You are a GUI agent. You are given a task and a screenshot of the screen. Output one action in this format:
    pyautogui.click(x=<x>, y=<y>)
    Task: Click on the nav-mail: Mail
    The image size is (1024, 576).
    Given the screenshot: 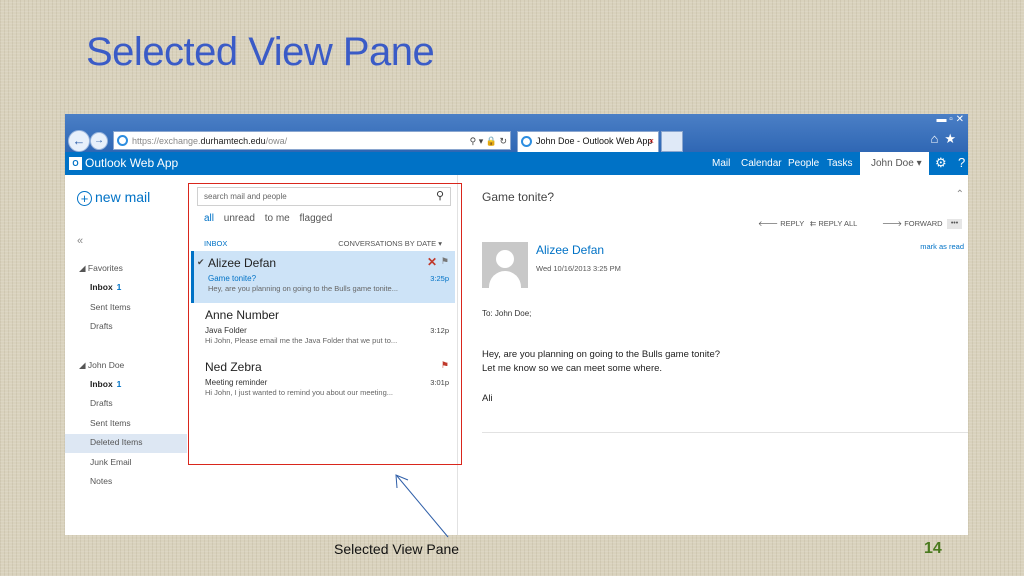 What is the action you would take?
    pyautogui.click(x=721, y=163)
    